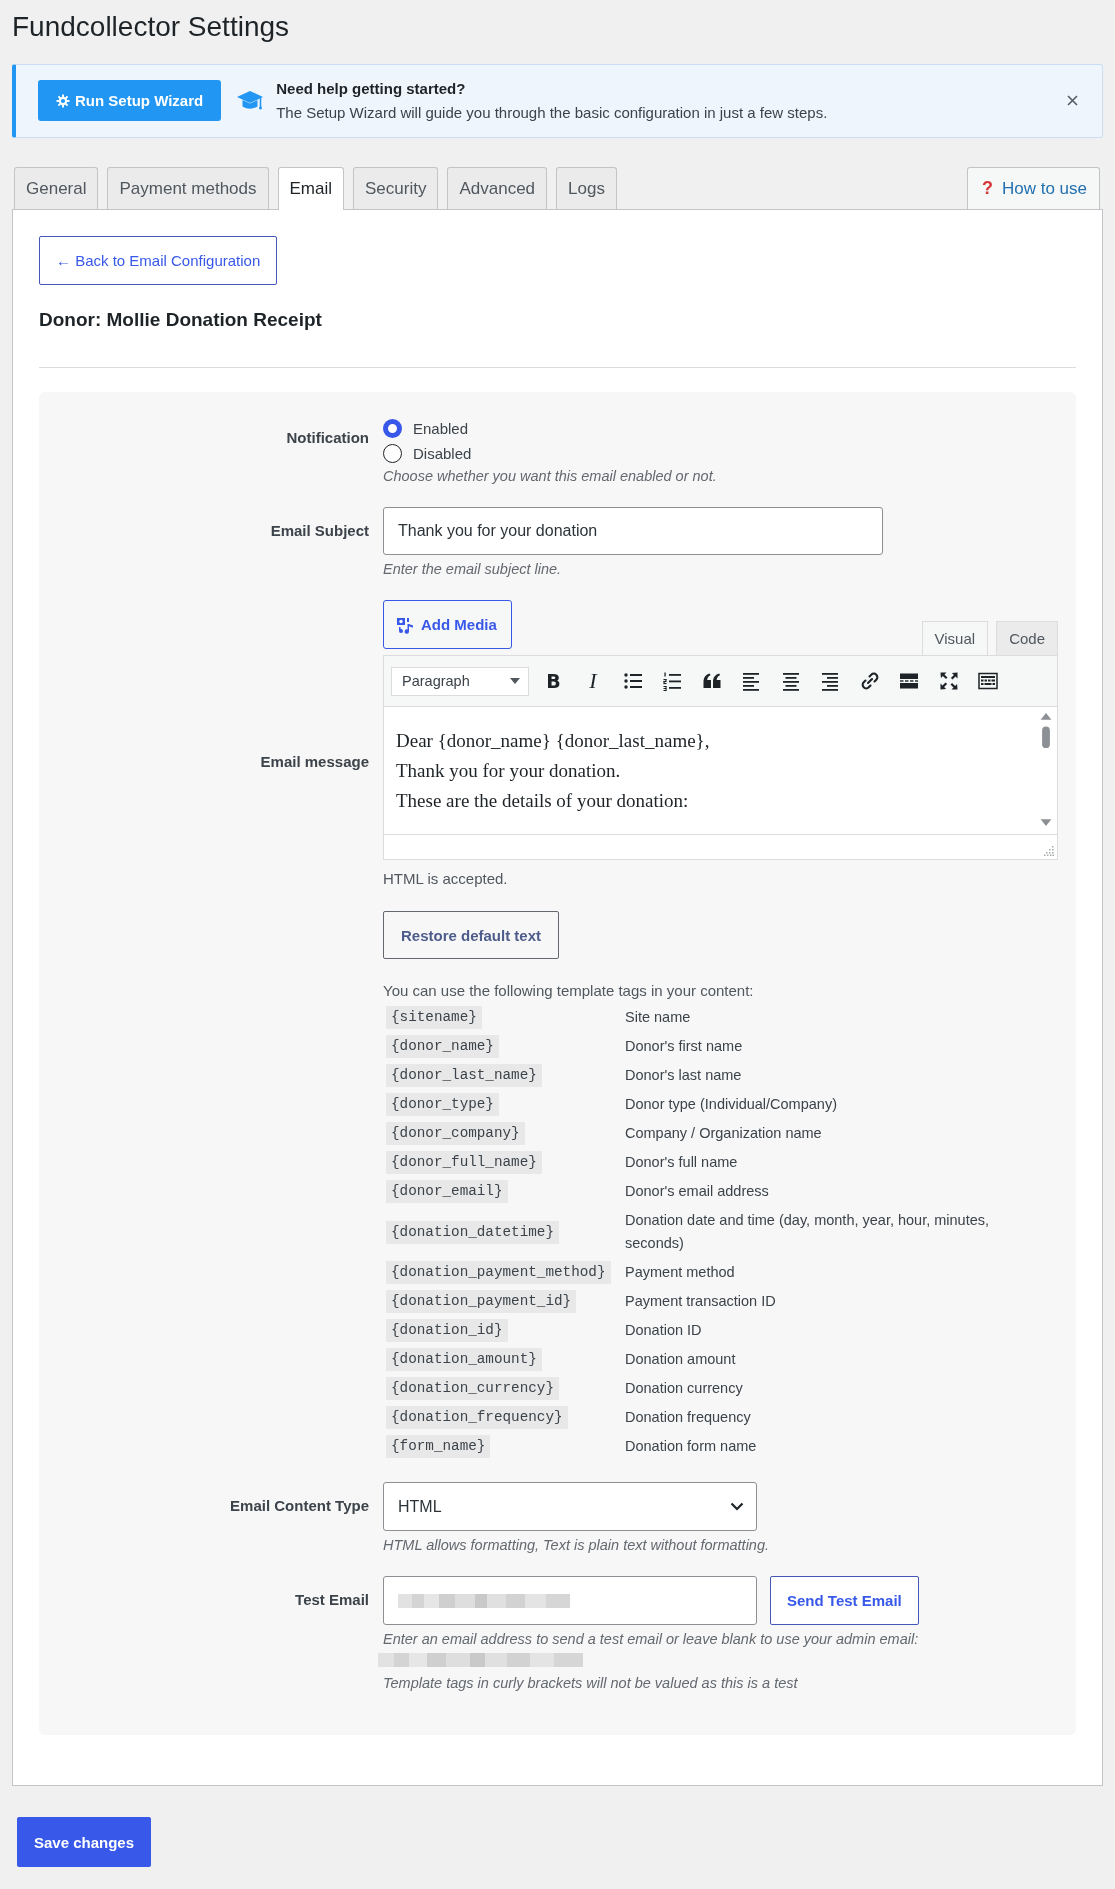 The width and height of the screenshot is (1115, 1889). Describe the element at coordinates (720, 770) in the screenshot. I see `message-editor-field: Dear {donor_name} {donor_last_name}, Thank you for your donation. These are the details of your donation:` at that location.